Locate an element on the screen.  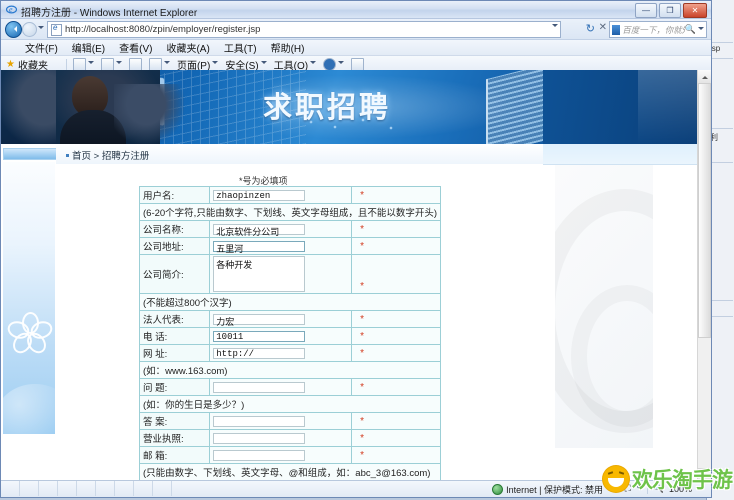
search-input: 百度一下，你就知道 🔍 is located at coordinates (658, 29).